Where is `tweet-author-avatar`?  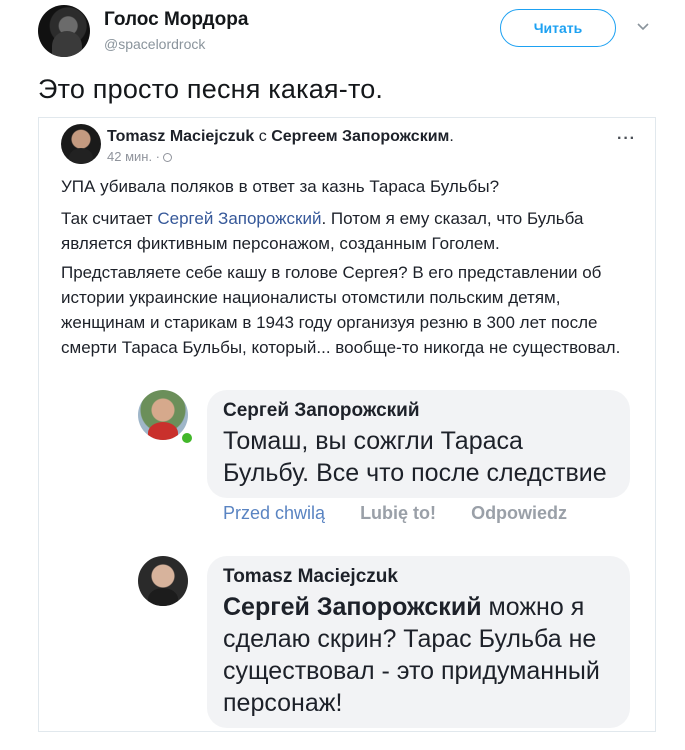 tweet-author-avatar is located at coordinates (64, 31).